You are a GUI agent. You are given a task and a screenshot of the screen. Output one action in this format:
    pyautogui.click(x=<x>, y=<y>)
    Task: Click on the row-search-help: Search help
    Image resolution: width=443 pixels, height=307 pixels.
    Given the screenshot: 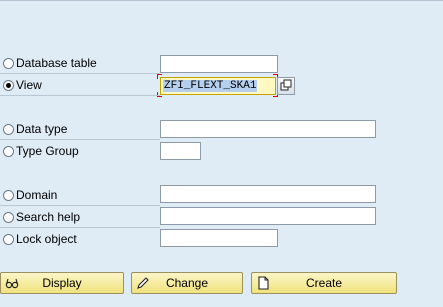 What is the action you would take?
    pyautogui.click(x=221, y=218)
    